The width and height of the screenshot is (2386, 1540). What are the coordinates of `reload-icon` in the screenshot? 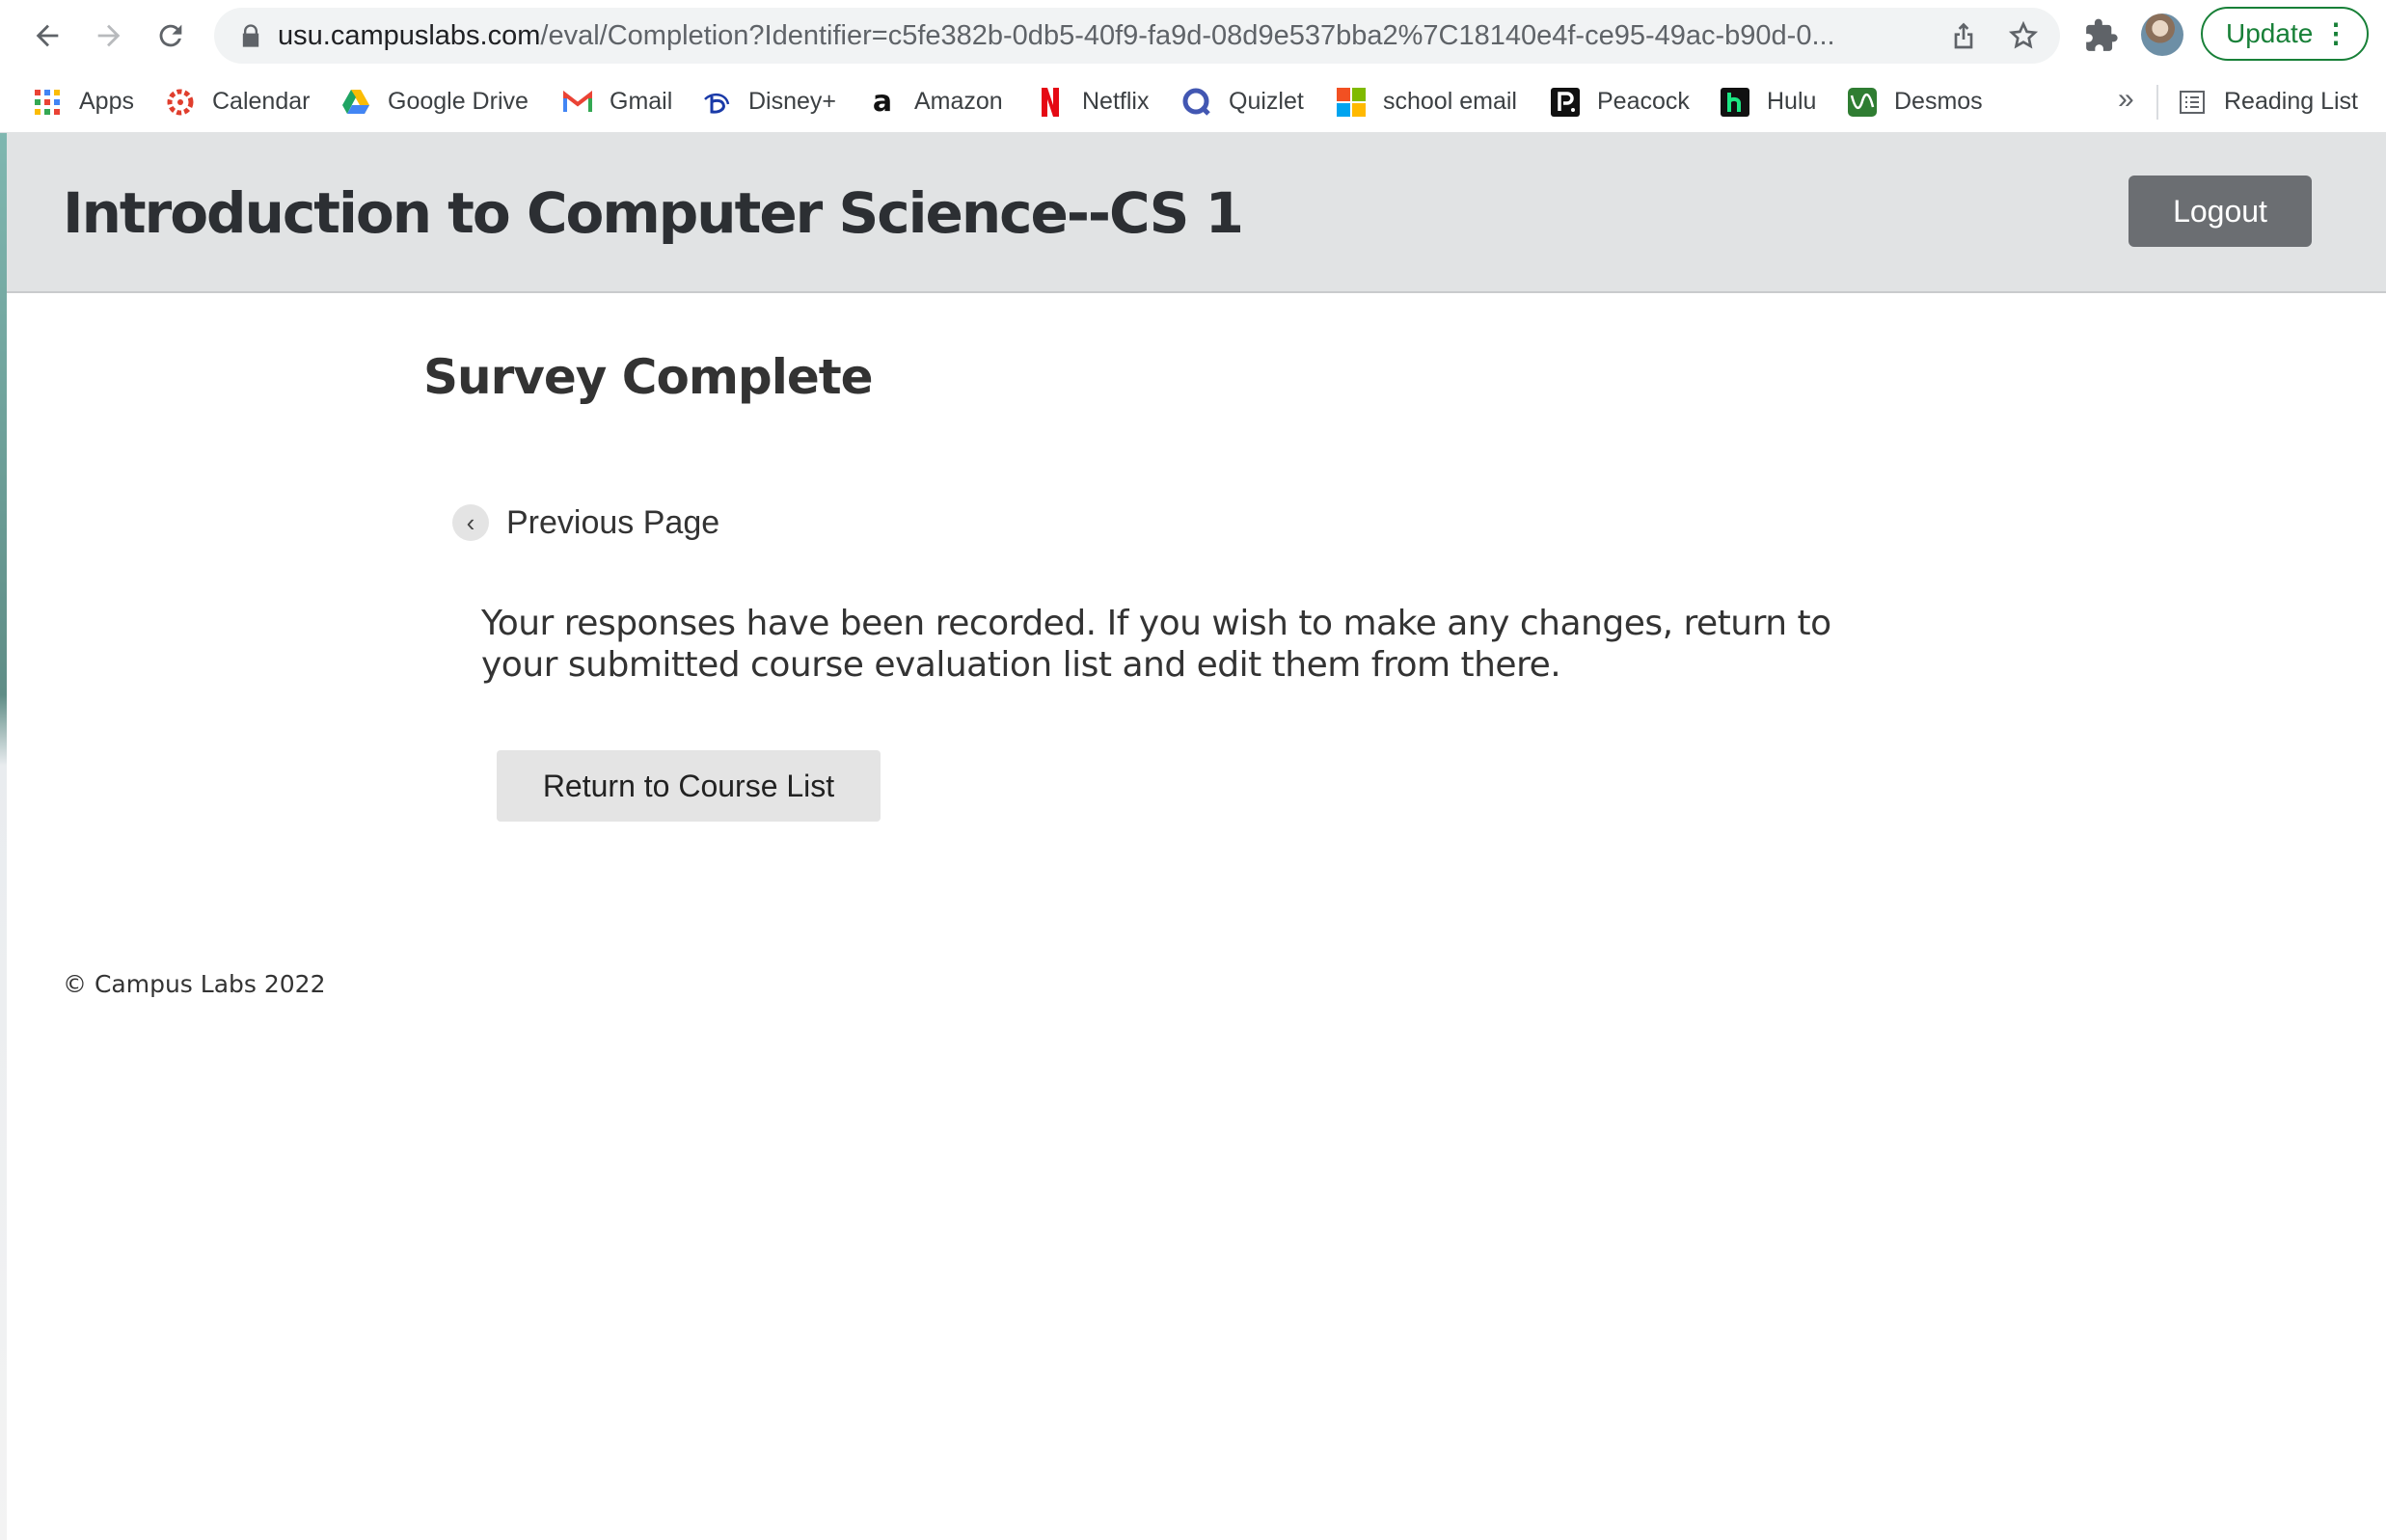 It's located at (170, 35).